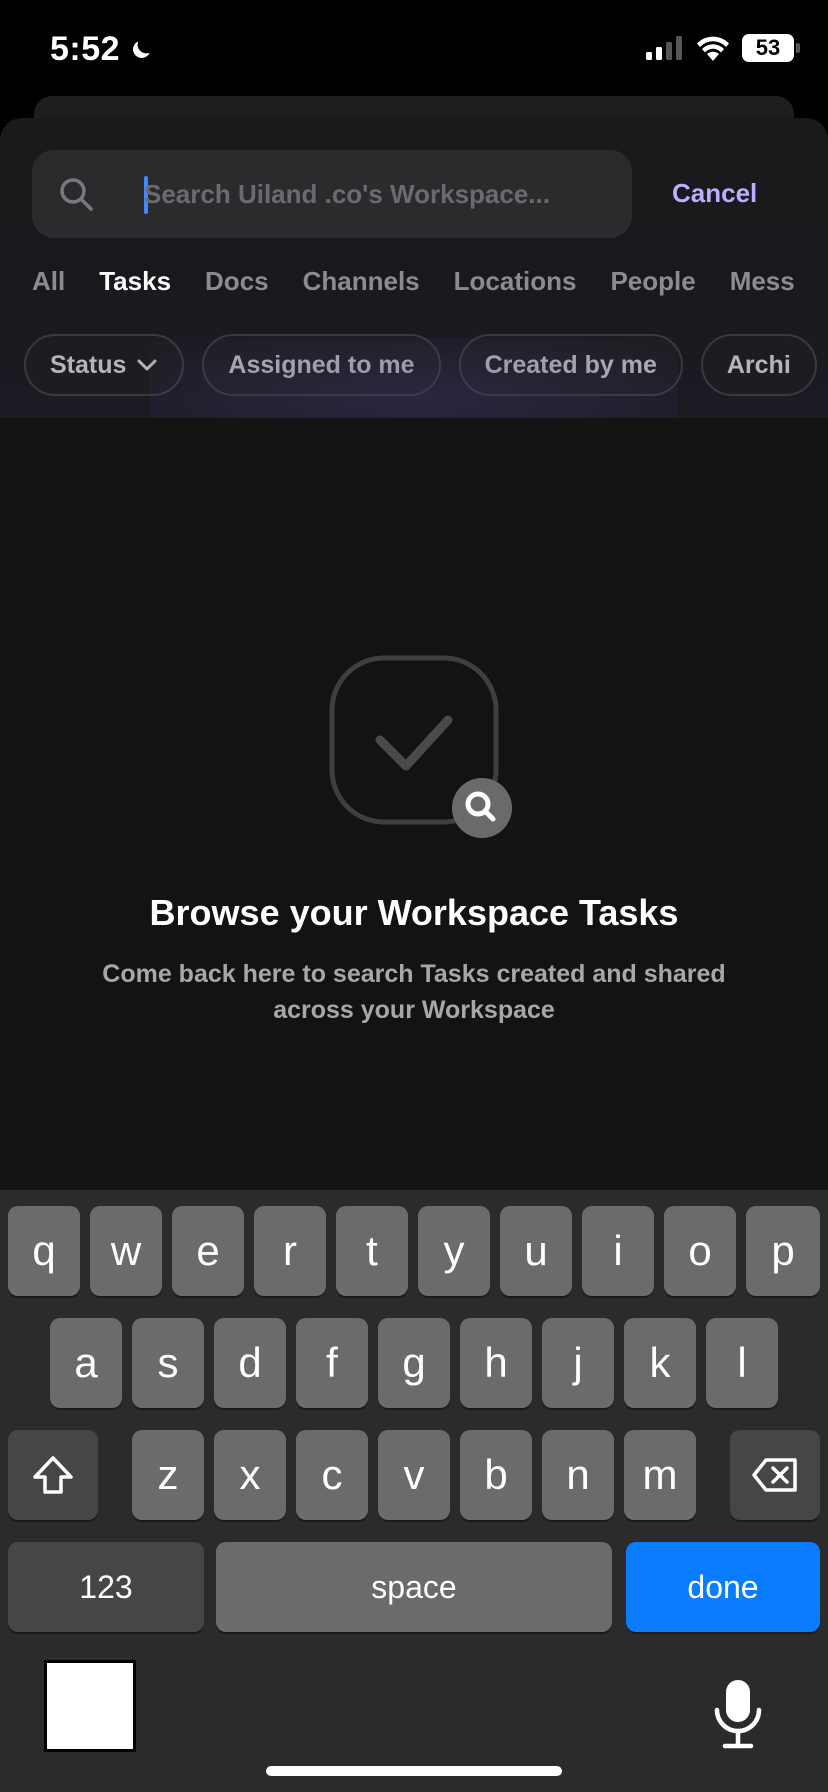 The height and width of the screenshot is (1792, 828). I want to click on shift-icon, so click(53, 1475).